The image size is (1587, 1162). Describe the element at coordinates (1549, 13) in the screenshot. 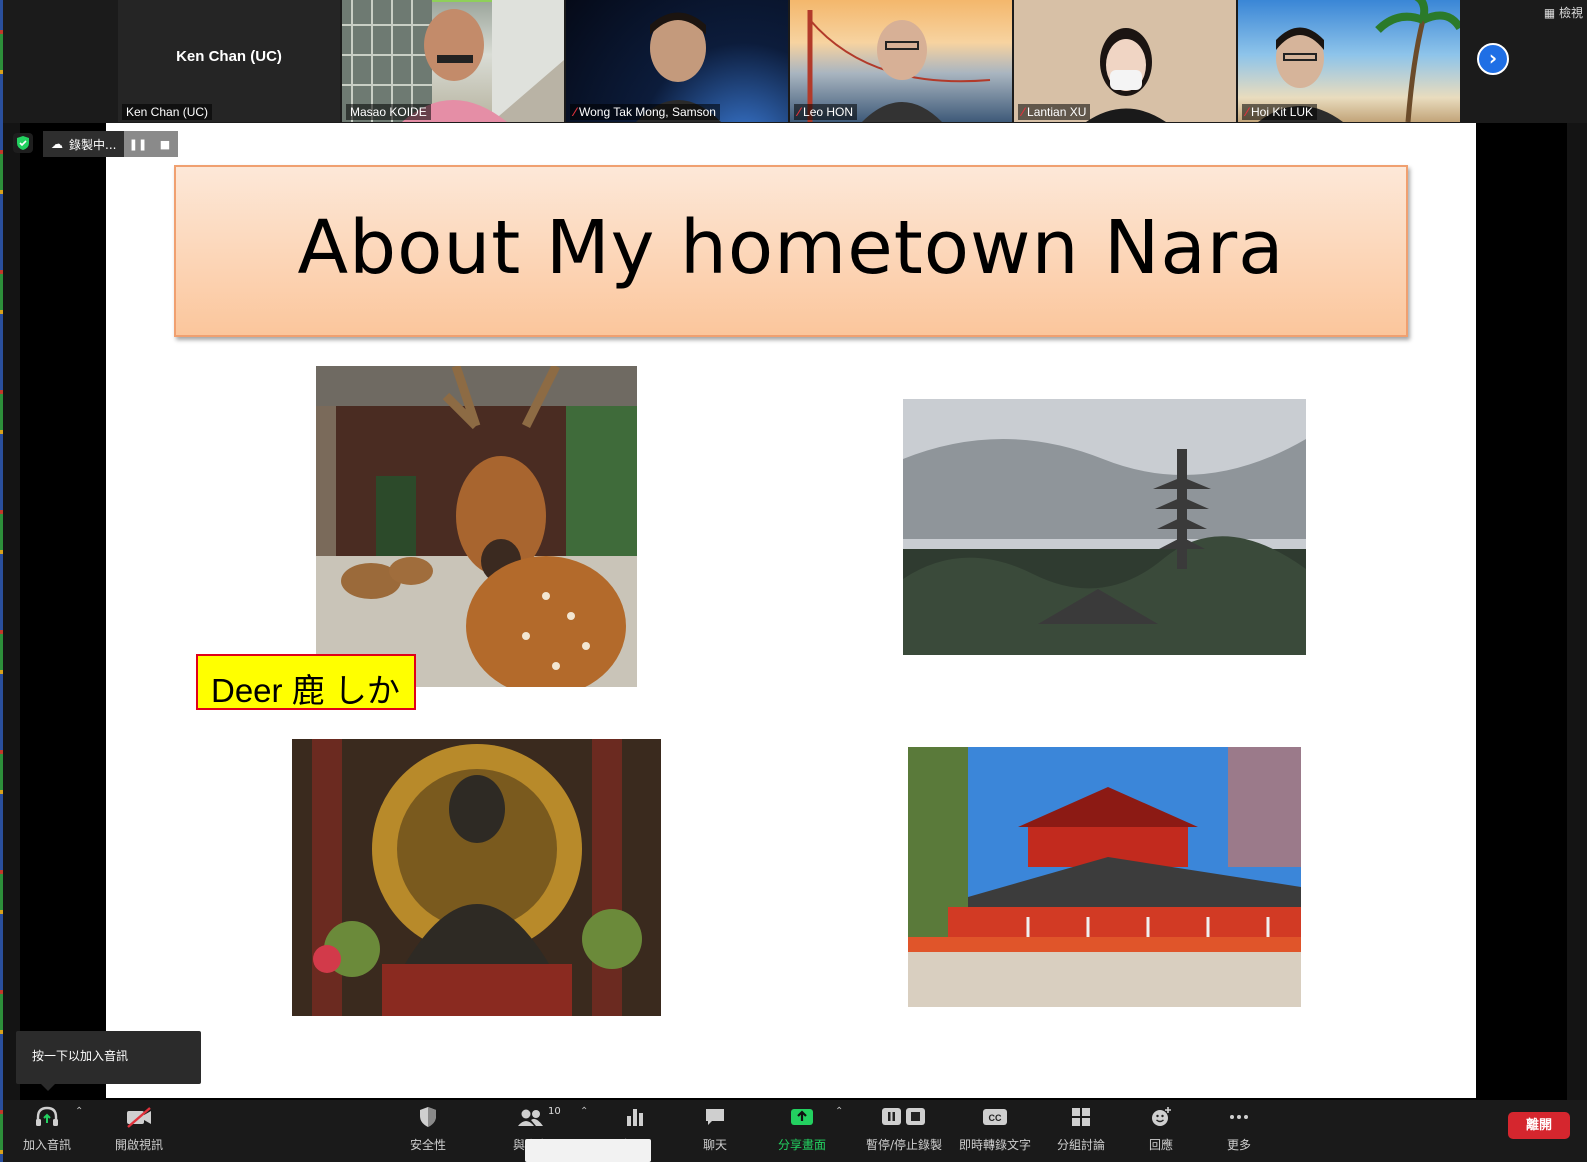

I see `grid-icon: ▦` at that location.